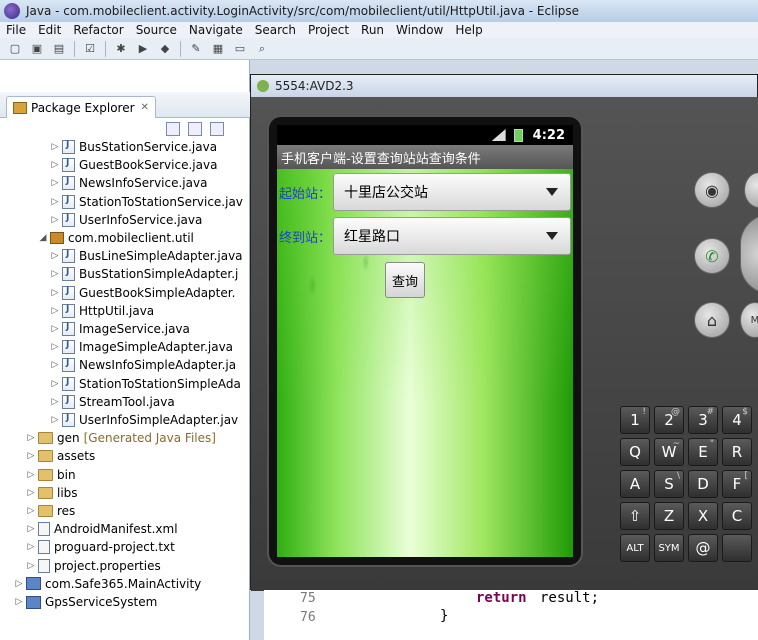  What do you see at coordinates (144, 274) in the screenshot?
I see `tree-item: ▷ BusStationSimpleAdapter.j` at bounding box center [144, 274].